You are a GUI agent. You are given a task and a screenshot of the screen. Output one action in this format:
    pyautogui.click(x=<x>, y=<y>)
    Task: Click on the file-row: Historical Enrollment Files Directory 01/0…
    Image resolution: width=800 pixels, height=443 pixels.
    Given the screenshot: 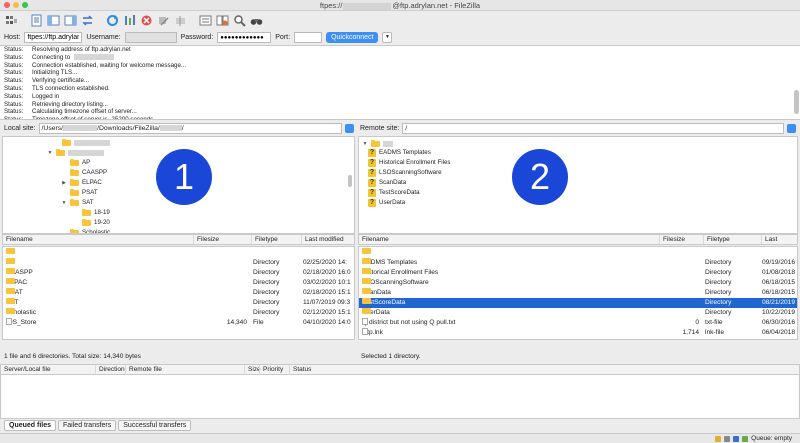 What is the action you would take?
    pyautogui.click(x=578, y=273)
    